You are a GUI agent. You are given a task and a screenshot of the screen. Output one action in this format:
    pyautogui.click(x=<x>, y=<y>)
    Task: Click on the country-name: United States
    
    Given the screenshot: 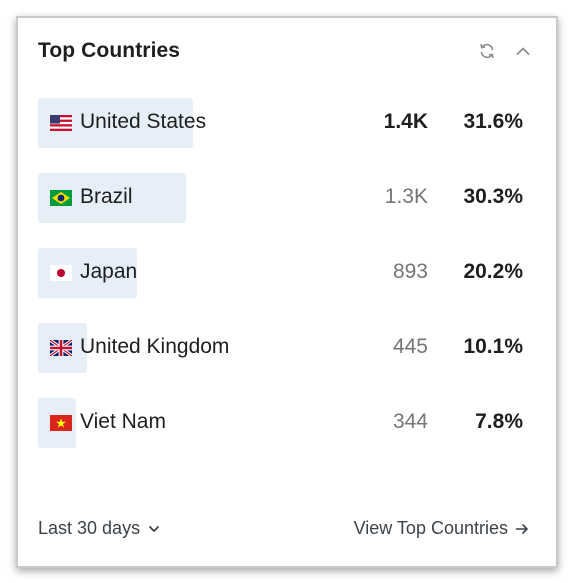 What is the action you would take?
    pyautogui.click(x=143, y=121)
    